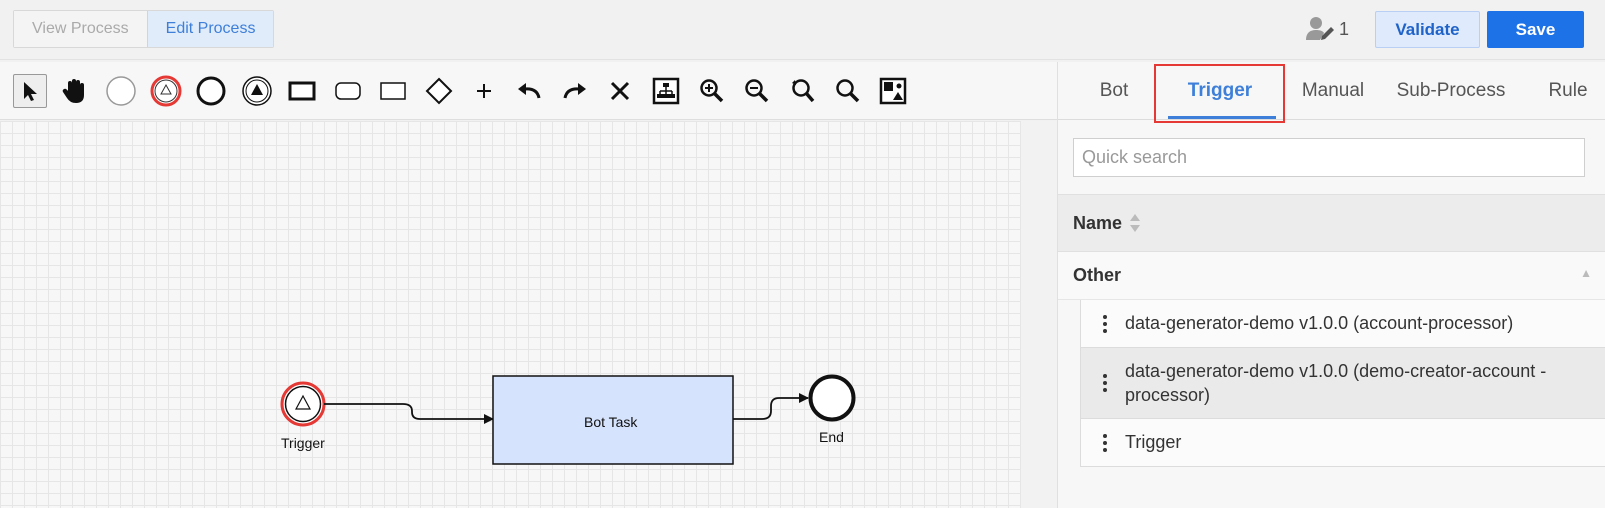  I want to click on end-event, so click(832, 398).